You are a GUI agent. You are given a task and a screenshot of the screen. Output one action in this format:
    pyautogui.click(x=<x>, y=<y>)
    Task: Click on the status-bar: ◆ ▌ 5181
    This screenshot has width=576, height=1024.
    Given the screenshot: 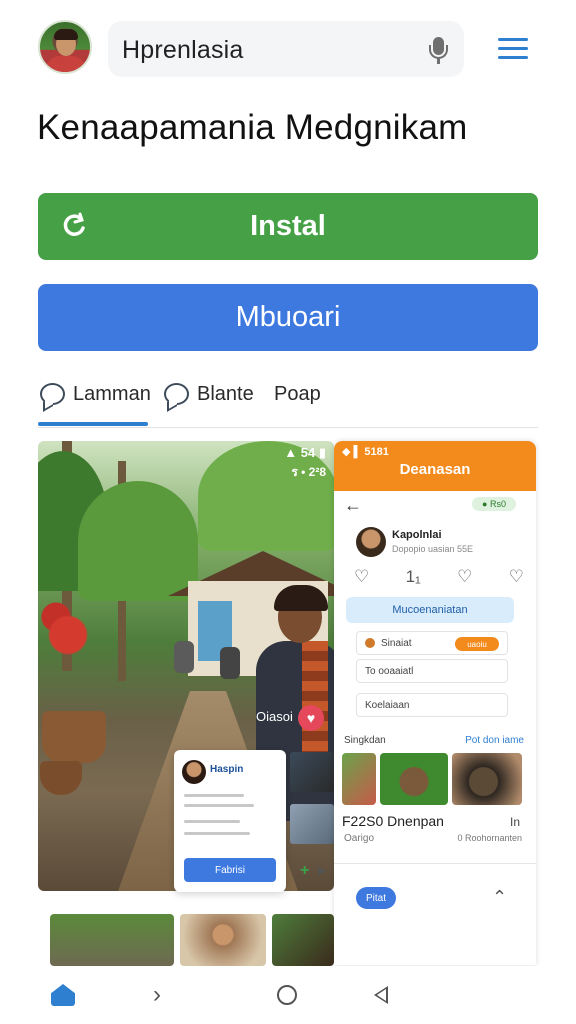 What is the action you would take?
    pyautogui.click(x=365, y=452)
    